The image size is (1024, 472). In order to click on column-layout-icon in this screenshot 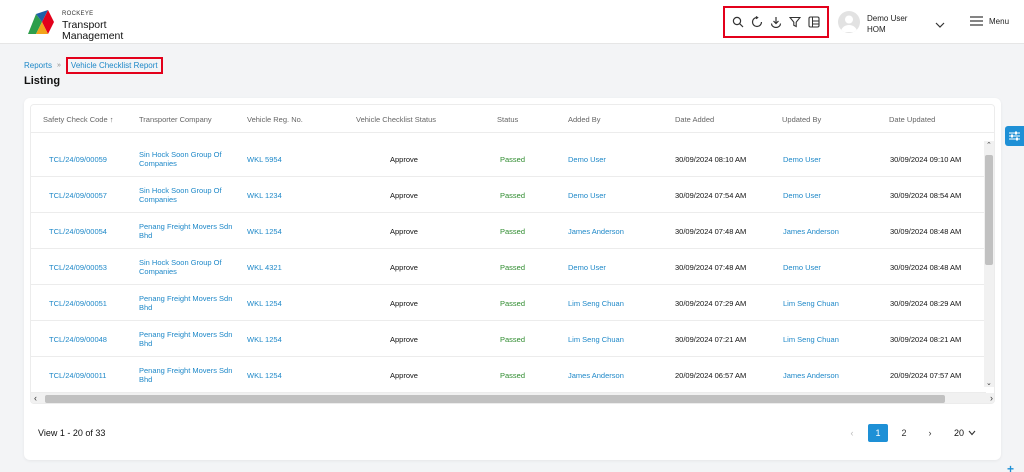, I will do `click(814, 22)`.